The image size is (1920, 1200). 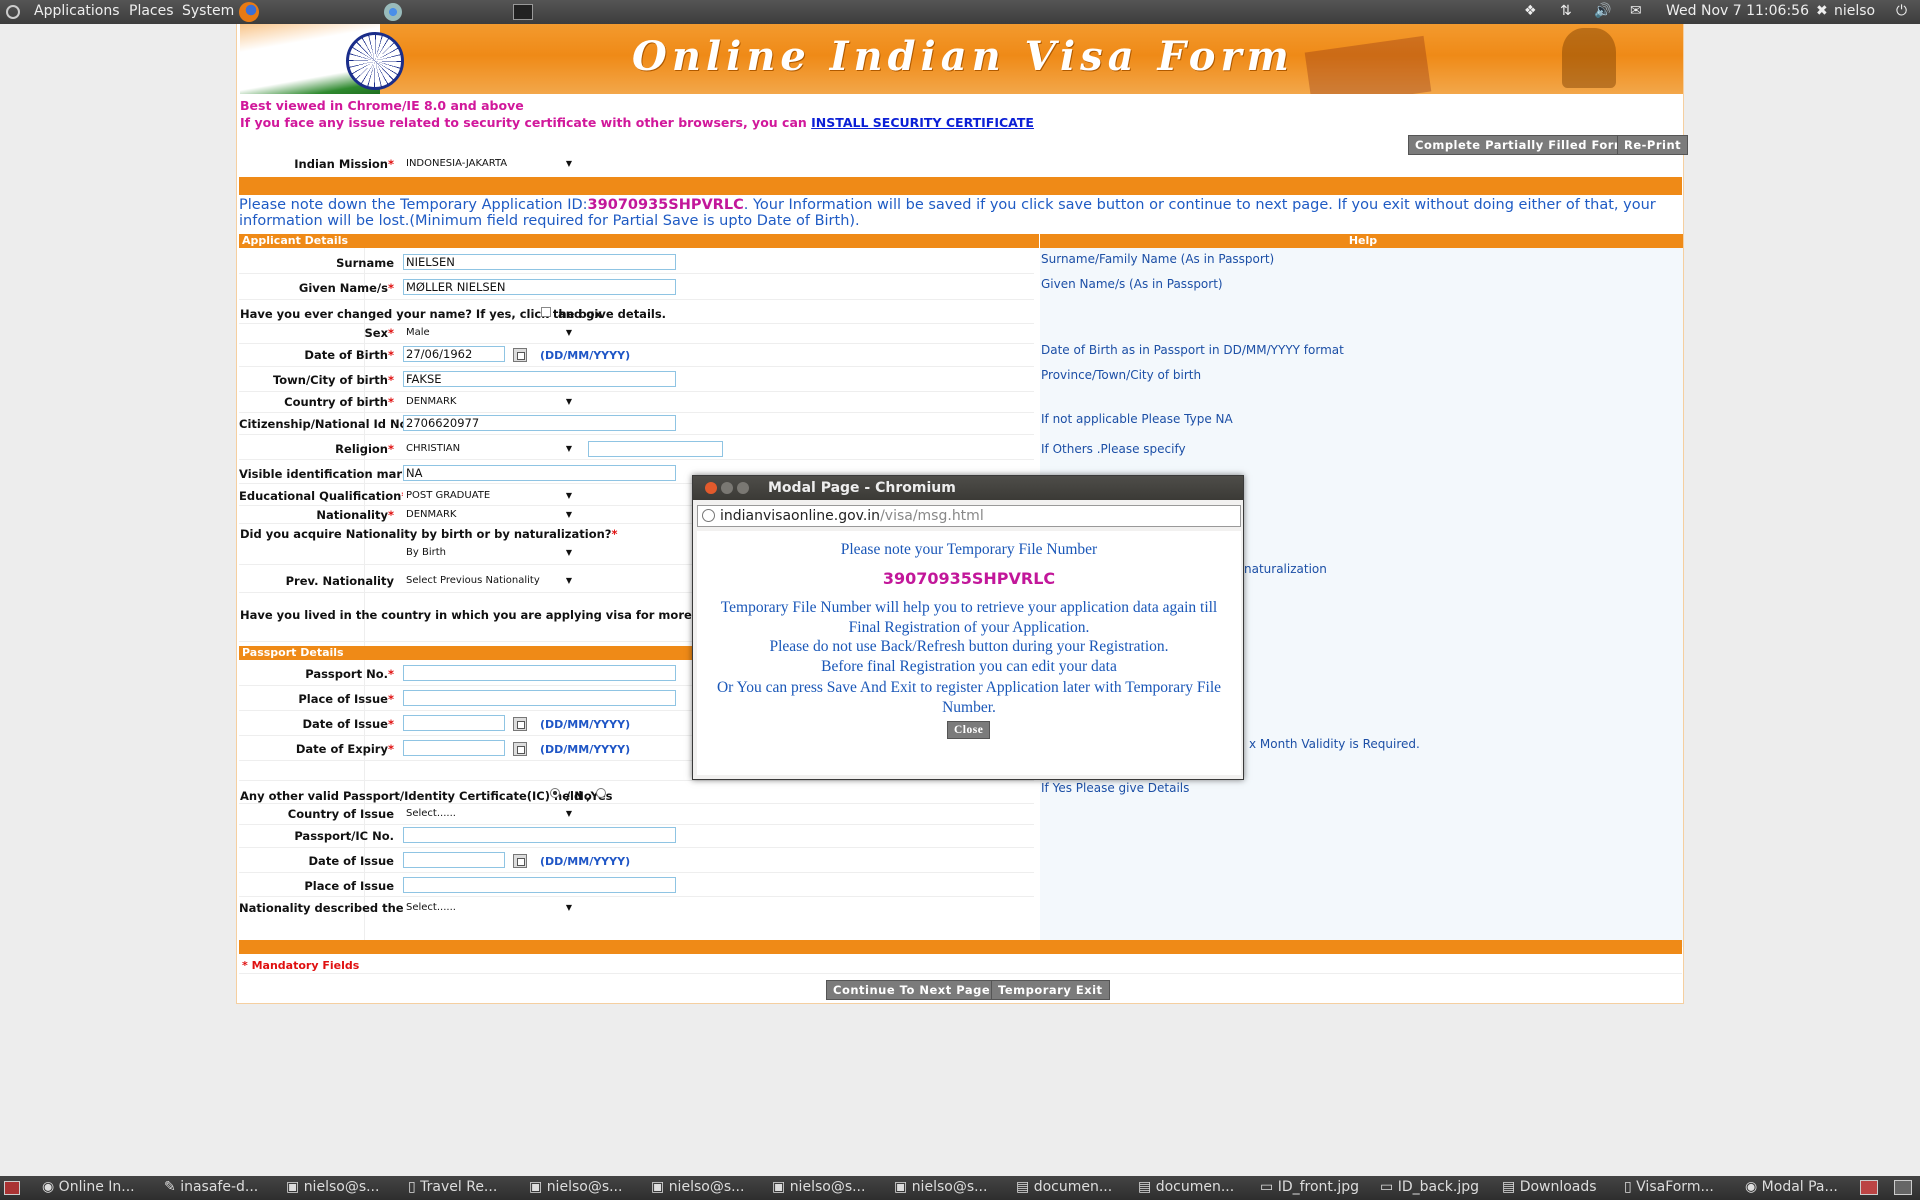 What do you see at coordinates (655, 449) in the screenshot?
I see `religion-other-input` at bounding box center [655, 449].